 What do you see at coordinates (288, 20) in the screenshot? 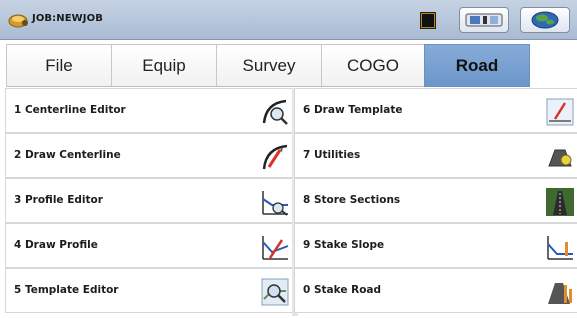
I see `title-bar: JOB:NEWJOB` at bounding box center [288, 20].